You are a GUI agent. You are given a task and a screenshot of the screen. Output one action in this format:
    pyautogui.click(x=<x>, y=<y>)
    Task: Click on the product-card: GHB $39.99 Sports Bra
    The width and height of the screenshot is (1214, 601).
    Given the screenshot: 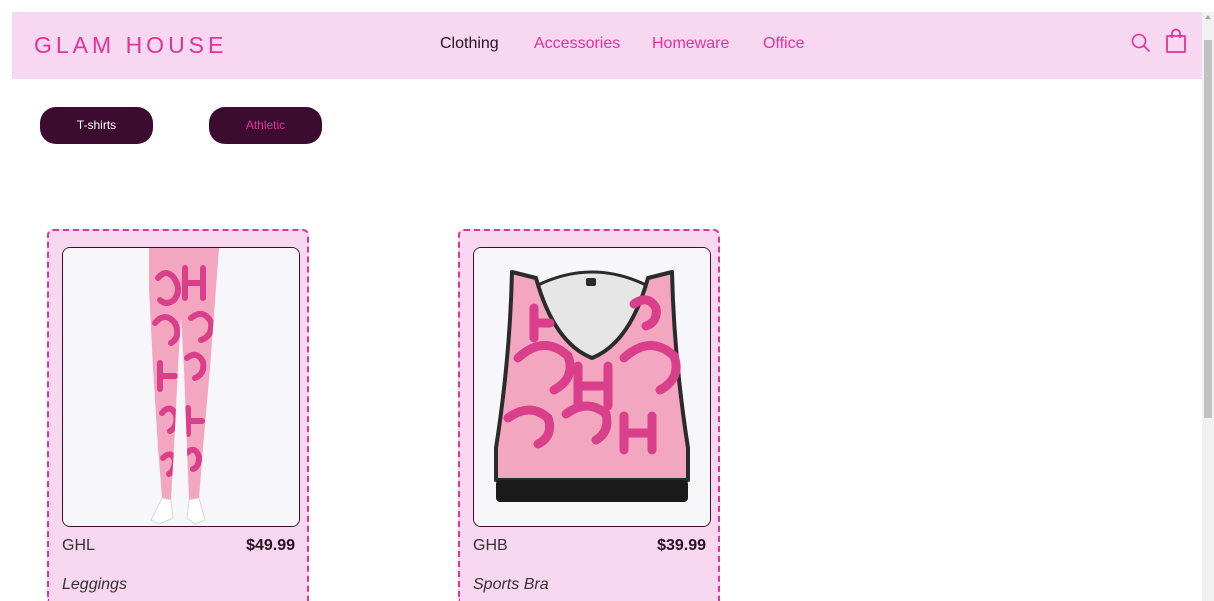 What is the action you would take?
    pyautogui.click(x=589, y=415)
    